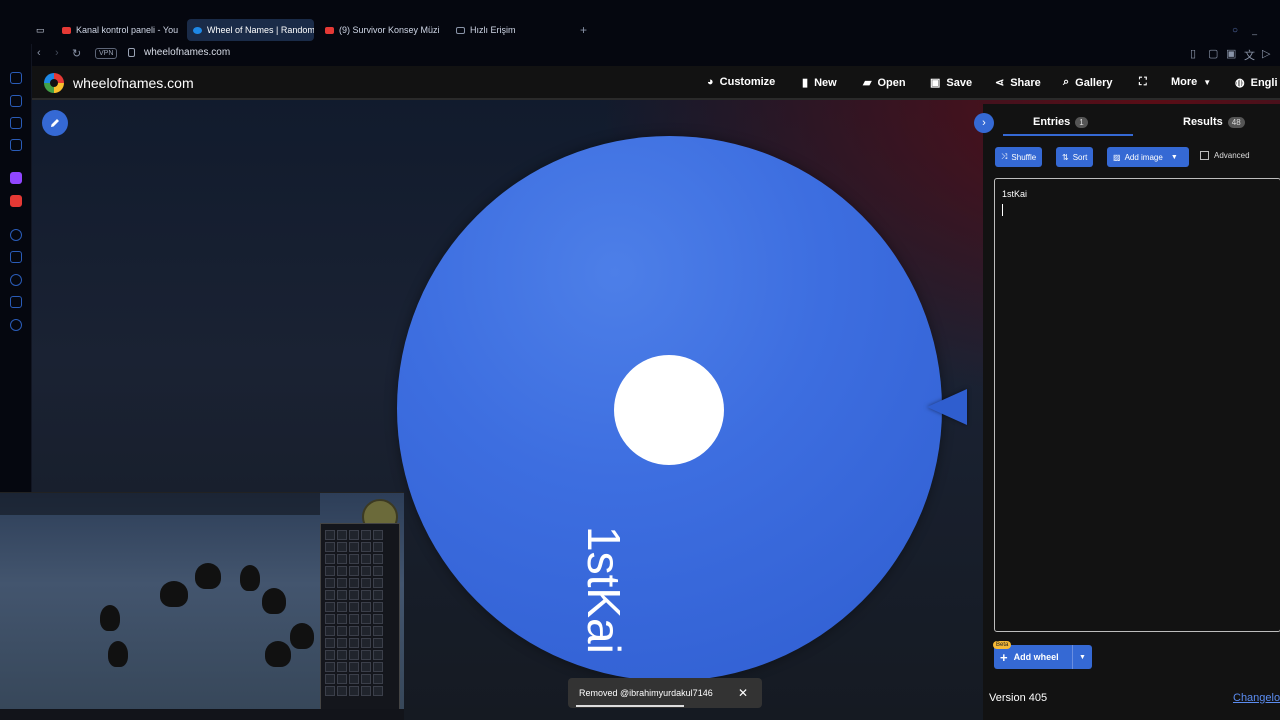  I want to click on image-icon: ▨, so click(1117, 157).